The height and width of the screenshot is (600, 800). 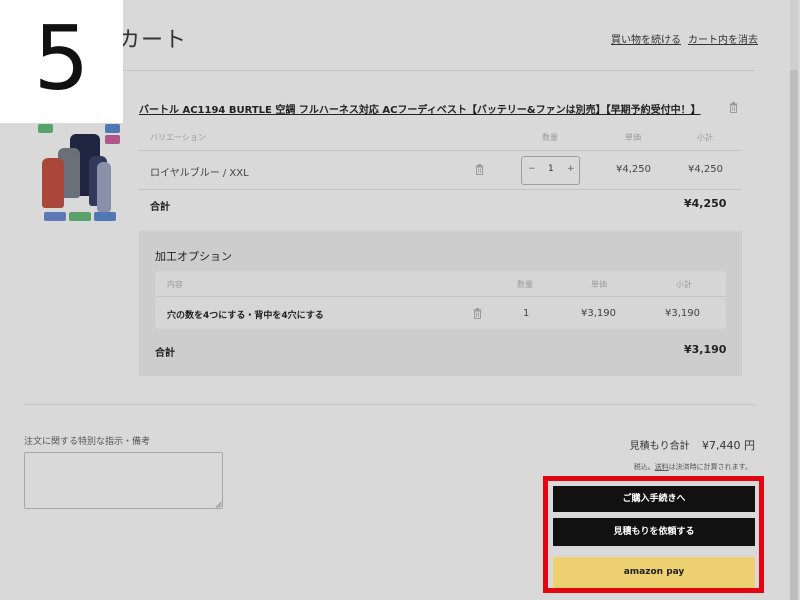 What do you see at coordinates (160, 207) in the screenshot?
I see `product-total-label: 合計` at bounding box center [160, 207].